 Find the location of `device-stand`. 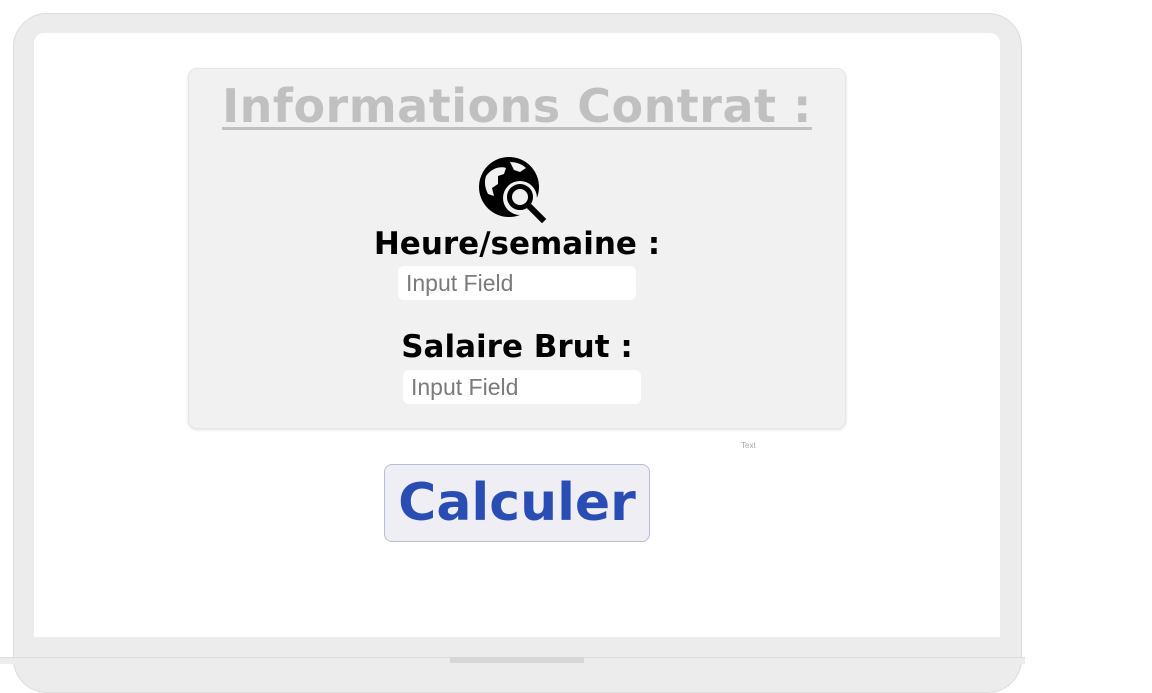

device-stand is located at coordinates (517, 660).